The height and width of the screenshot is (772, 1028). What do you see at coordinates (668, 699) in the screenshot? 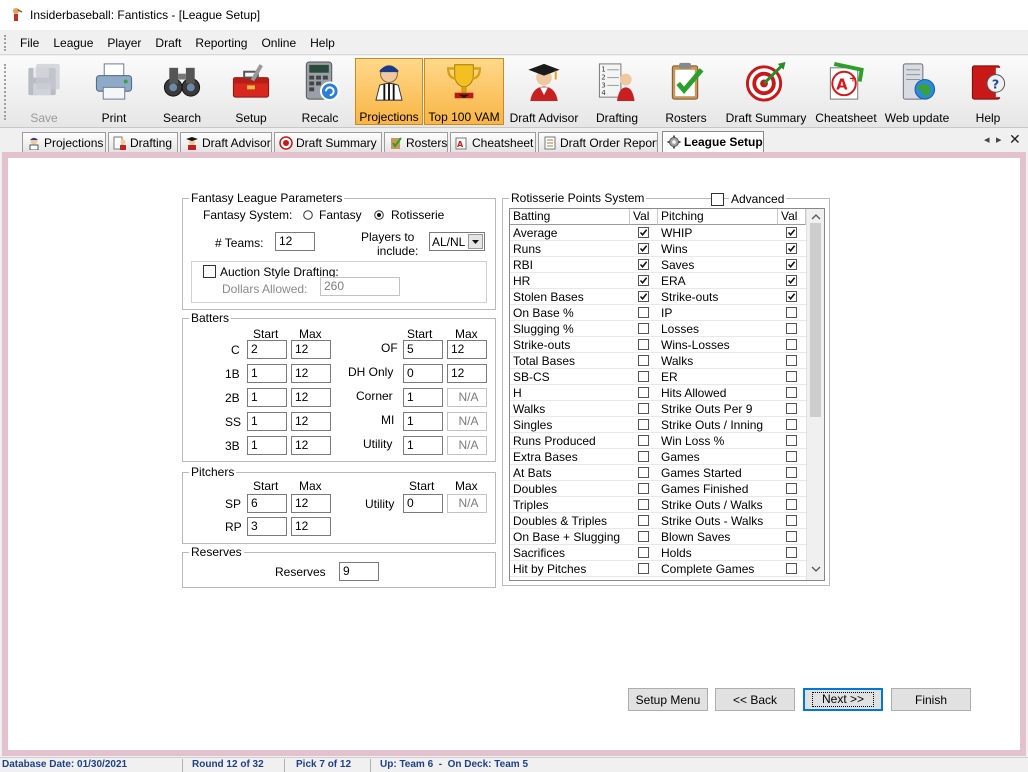
I see `setup-menu-button: Setup Menu` at bounding box center [668, 699].